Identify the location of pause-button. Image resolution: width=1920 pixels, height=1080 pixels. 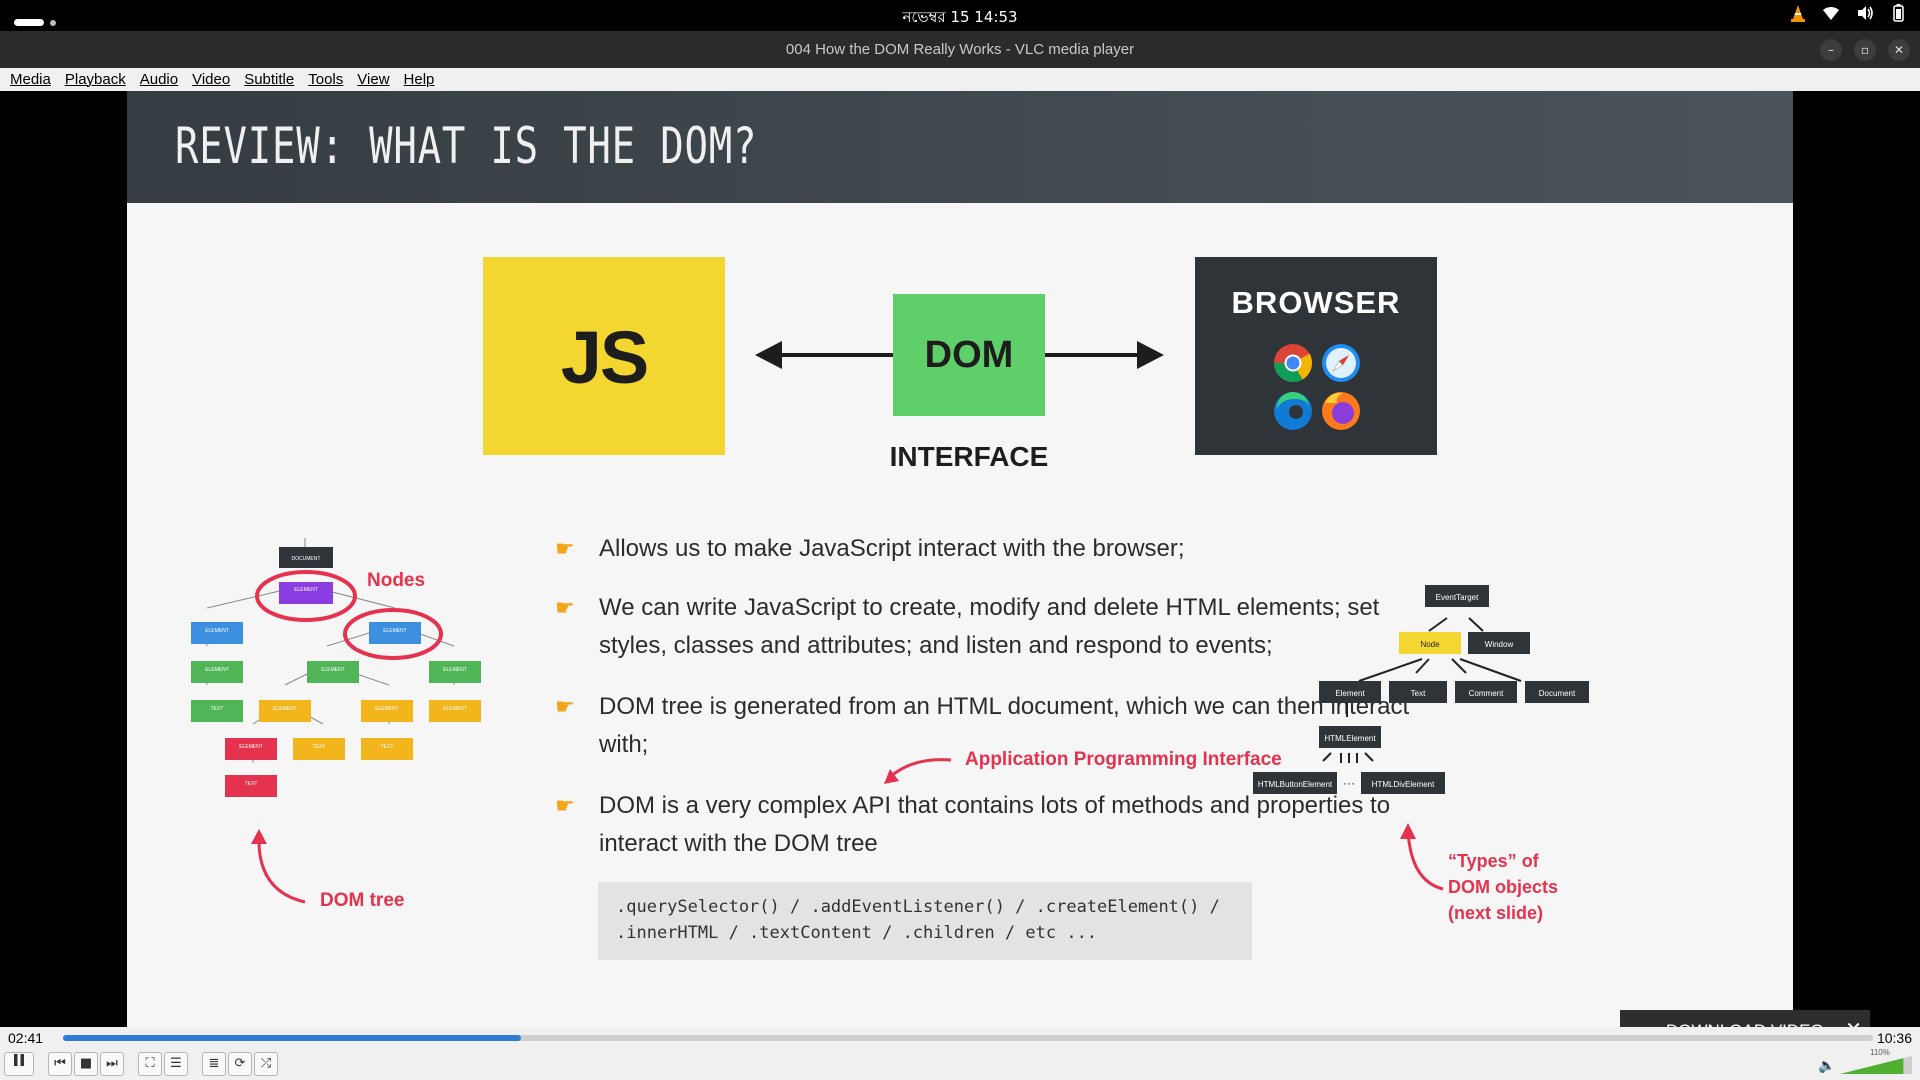
(19, 1064).